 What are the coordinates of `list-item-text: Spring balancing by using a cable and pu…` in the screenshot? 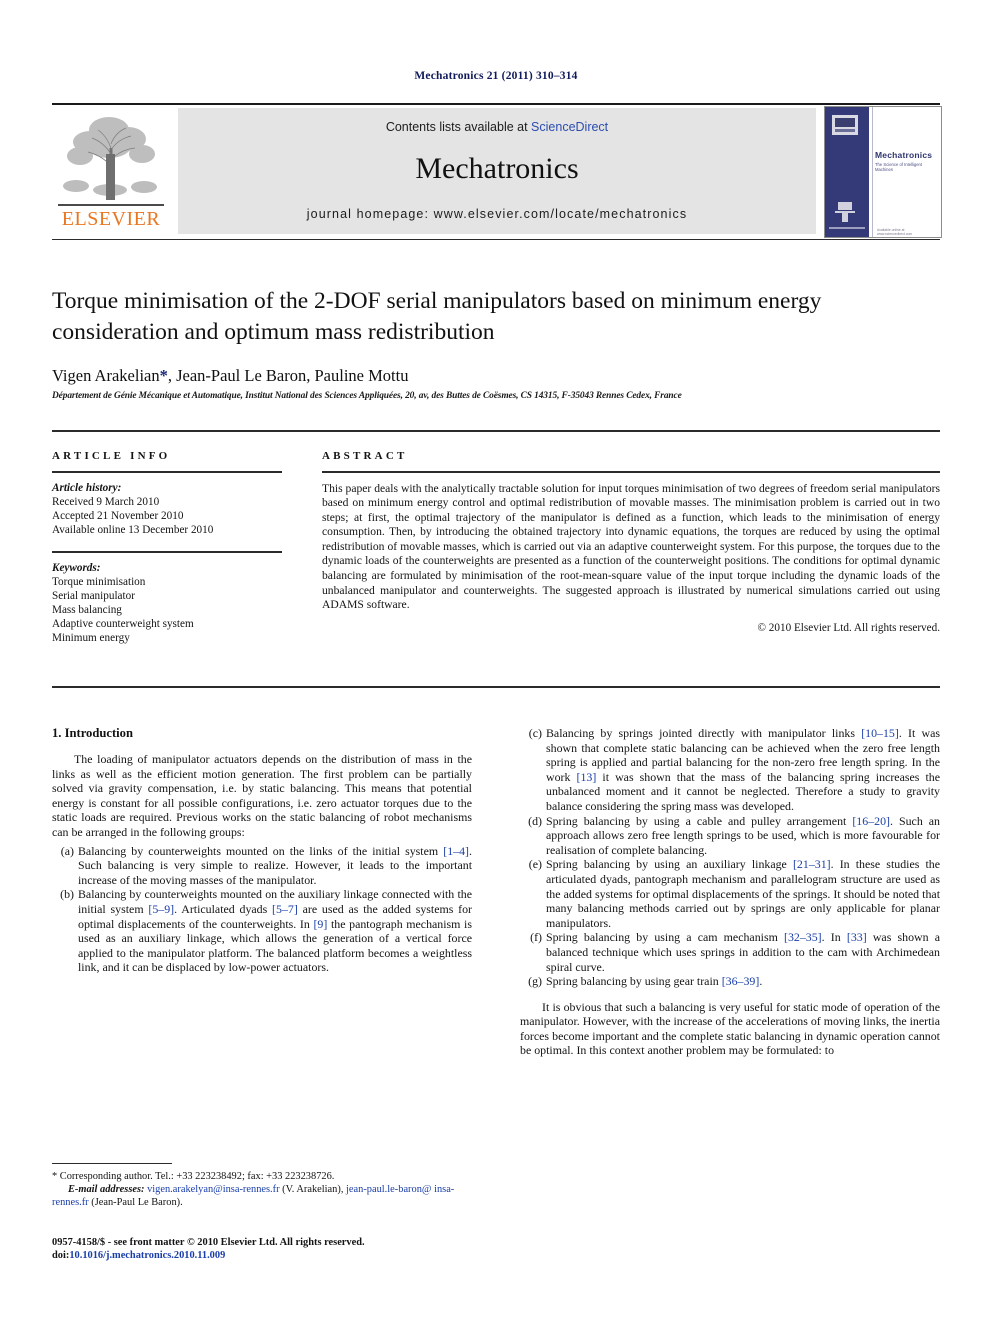 It's located at (699, 820).